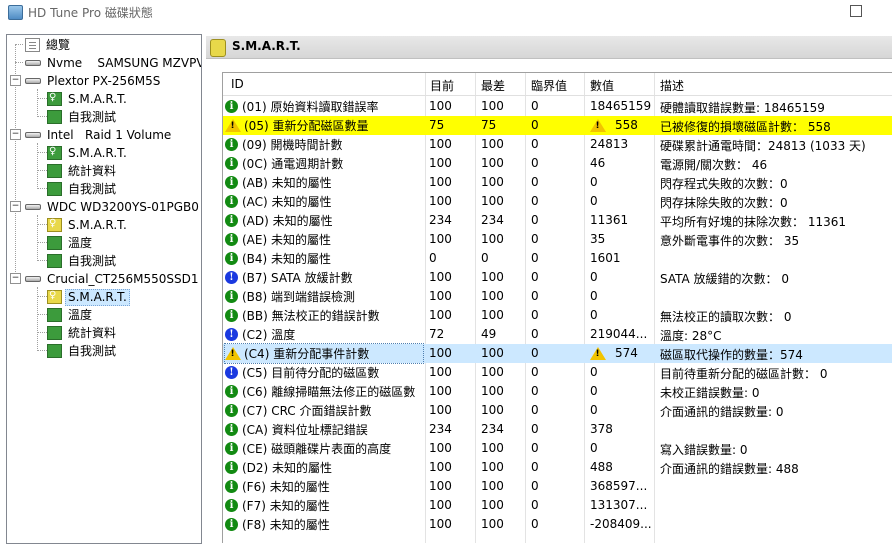 This screenshot has width=892, height=544. Describe the element at coordinates (557, 315) in the screenshot. I see `table-row: i (BB) 無法校正的錯誤計數 100 100 0 0 無法校正的讀取次數： 0` at that location.